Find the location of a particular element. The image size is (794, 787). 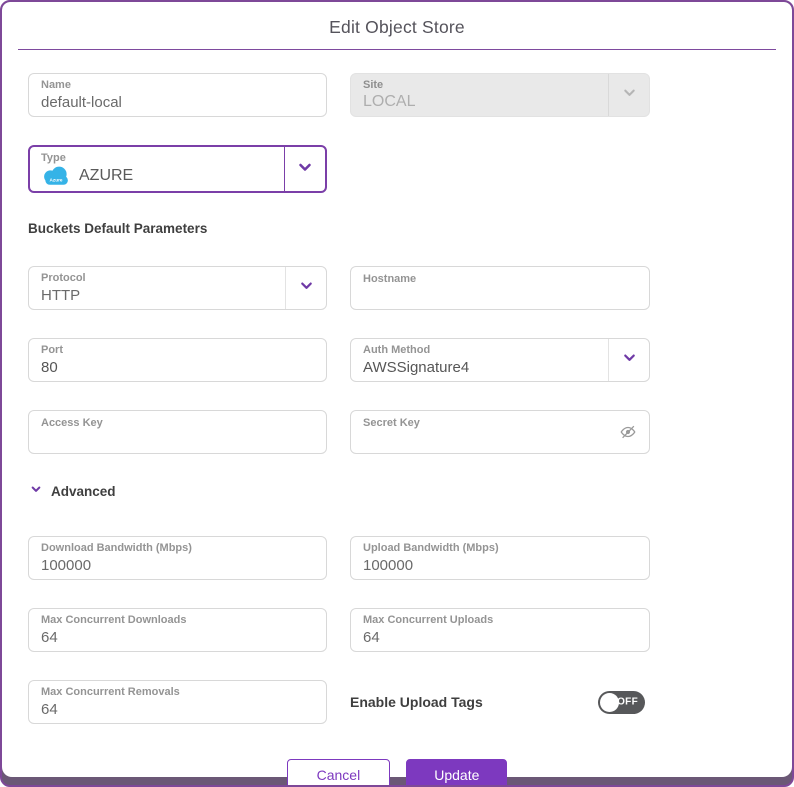

max-concurrent-uploads-field: Max Concurrent Uploads 64 is located at coordinates (500, 630).